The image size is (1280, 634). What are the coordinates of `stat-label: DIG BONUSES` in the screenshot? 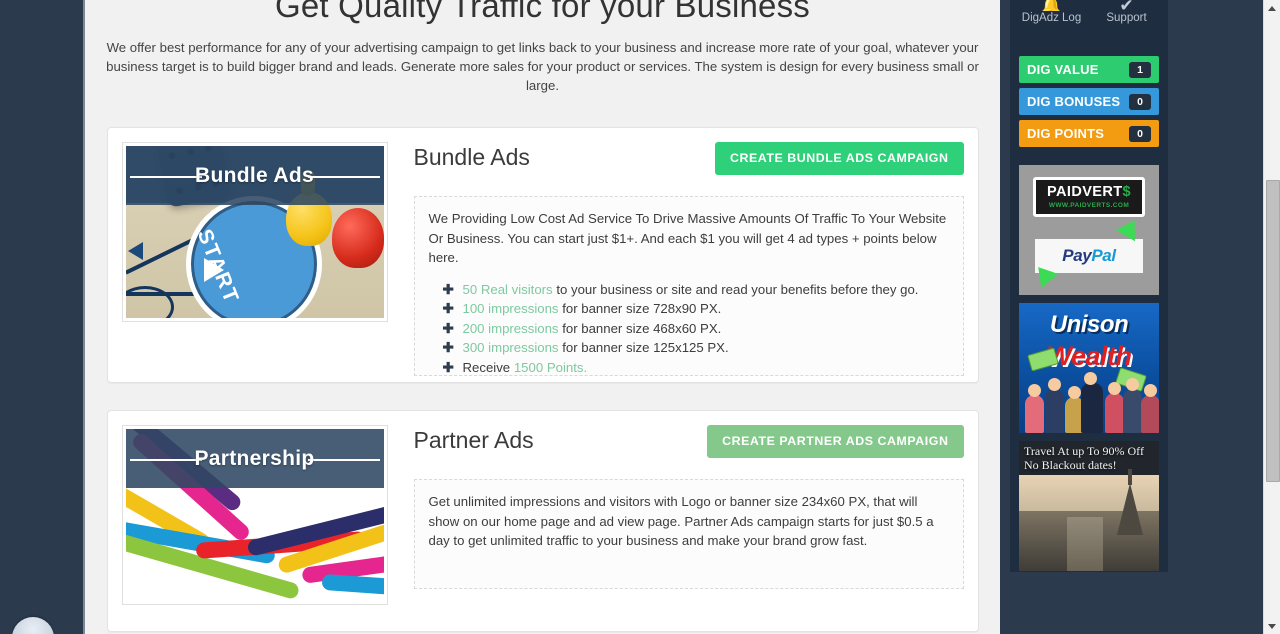 It's located at (1074, 101).